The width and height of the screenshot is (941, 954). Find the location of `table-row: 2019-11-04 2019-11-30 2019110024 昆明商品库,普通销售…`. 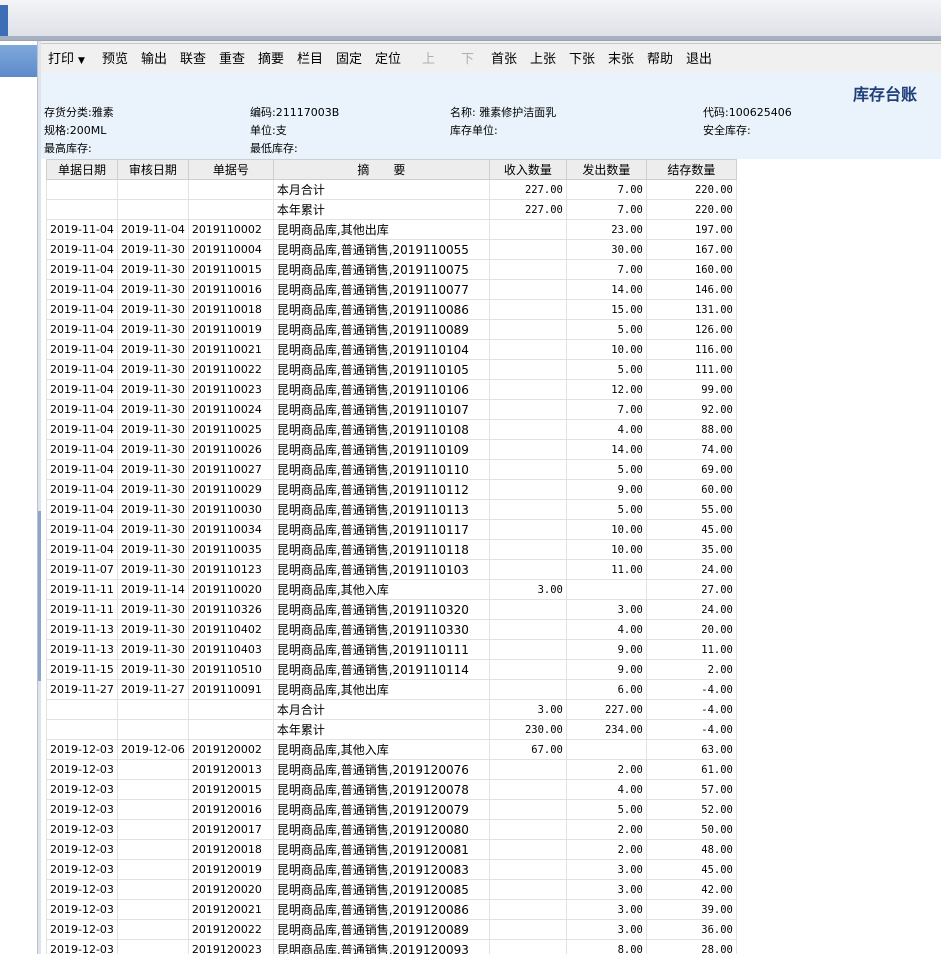

table-row: 2019-11-04 2019-11-30 2019110024 昆明商品库,普通销售… is located at coordinates (391, 409).